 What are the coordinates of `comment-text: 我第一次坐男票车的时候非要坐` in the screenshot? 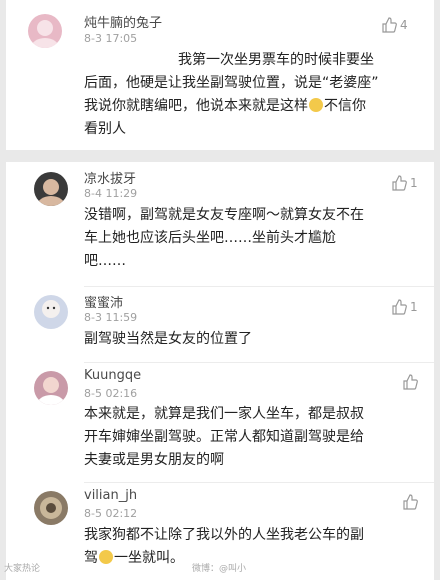 It's located at (276, 60).